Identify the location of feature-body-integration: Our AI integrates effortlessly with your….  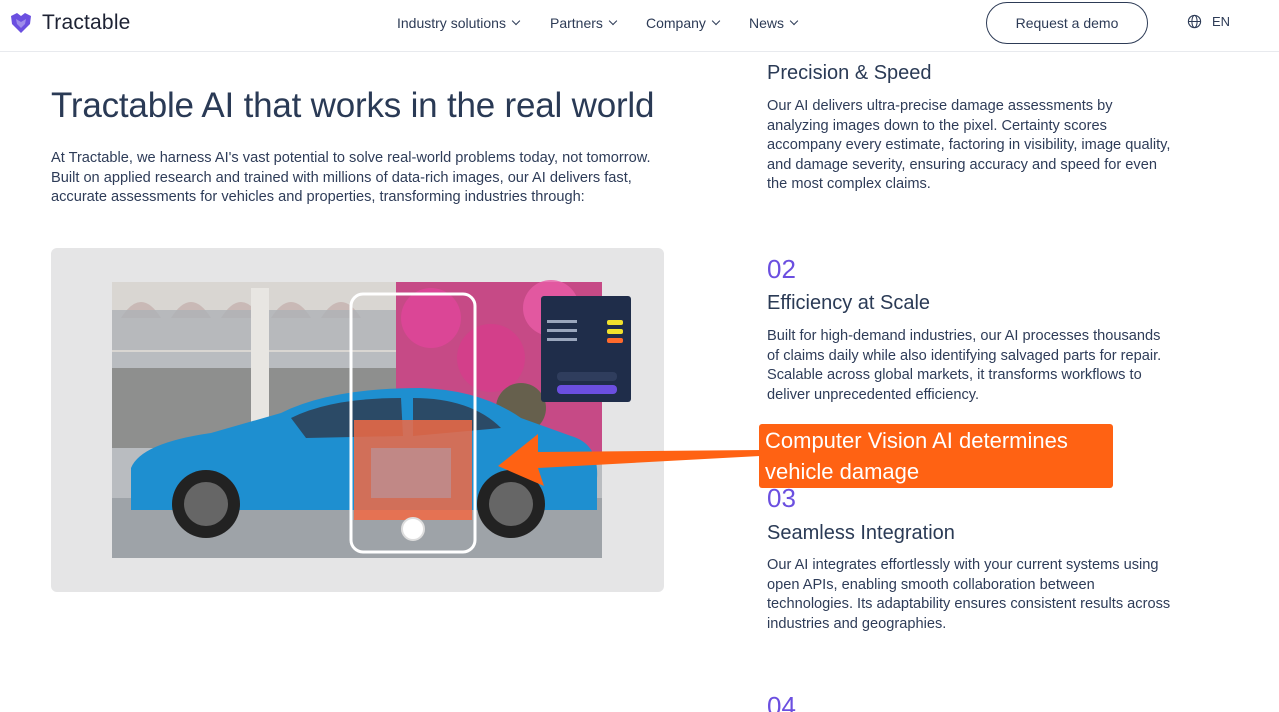
(969, 594).